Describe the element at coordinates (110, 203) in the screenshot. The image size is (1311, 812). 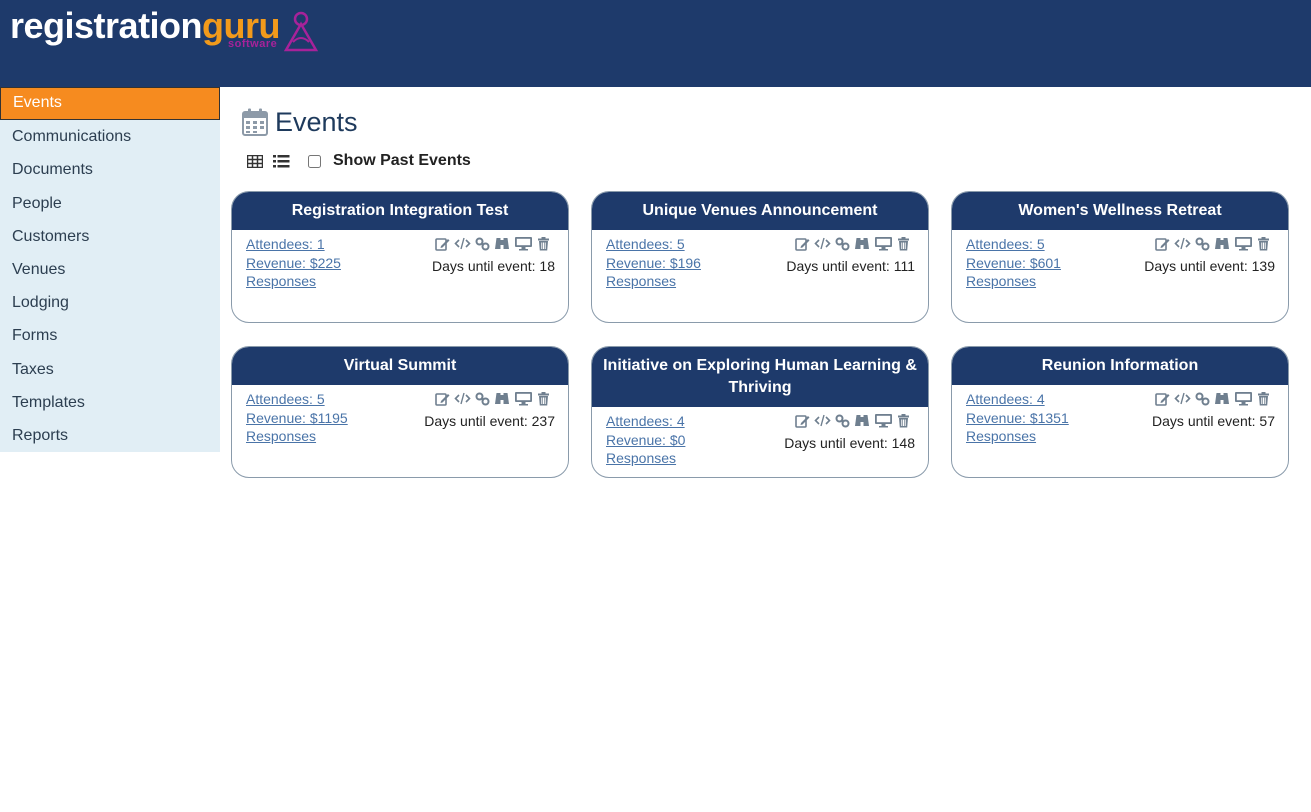
I see `sidebar-item-people: People` at that location.